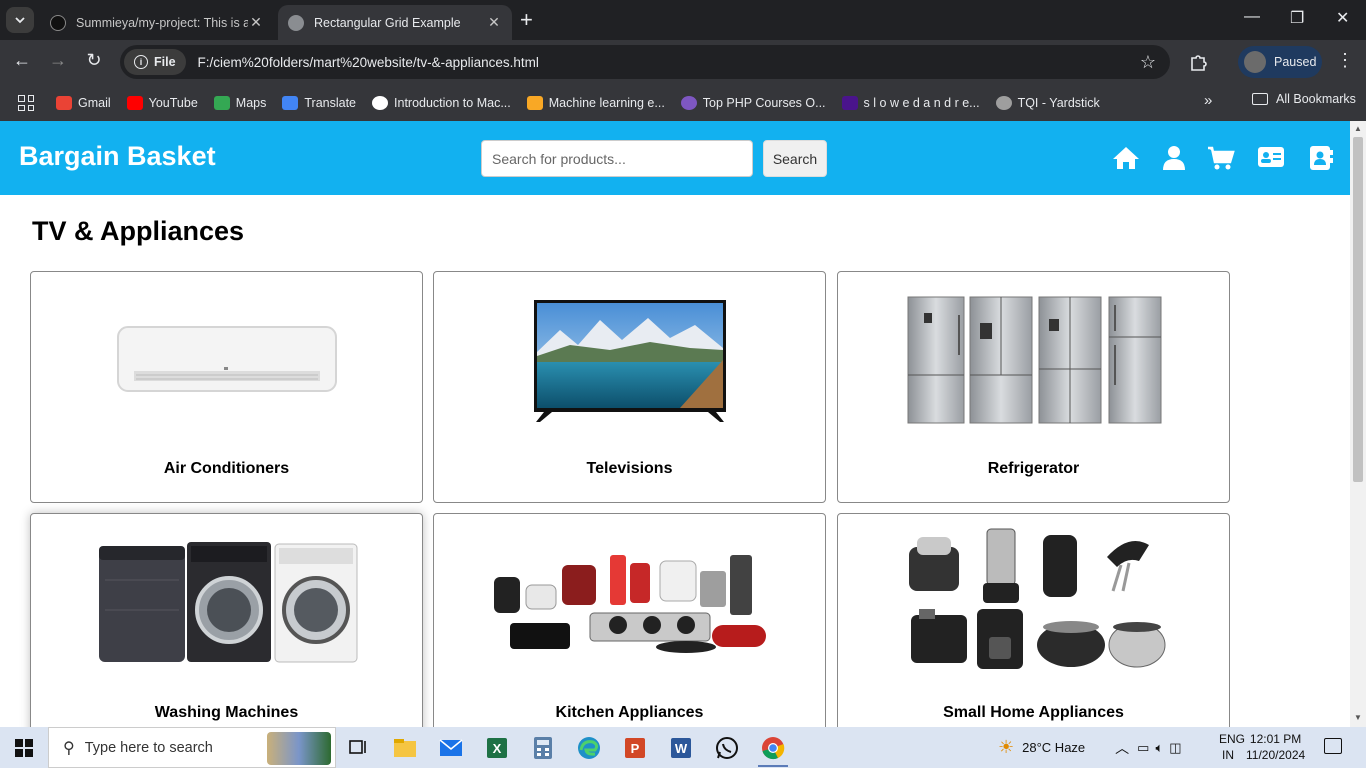 This screenshot has height=768, width=1366. Describe the element at coordinates (1316, 99) in the screenshot. I see `all-bookmarks-label: All Bookmarks` at that location.